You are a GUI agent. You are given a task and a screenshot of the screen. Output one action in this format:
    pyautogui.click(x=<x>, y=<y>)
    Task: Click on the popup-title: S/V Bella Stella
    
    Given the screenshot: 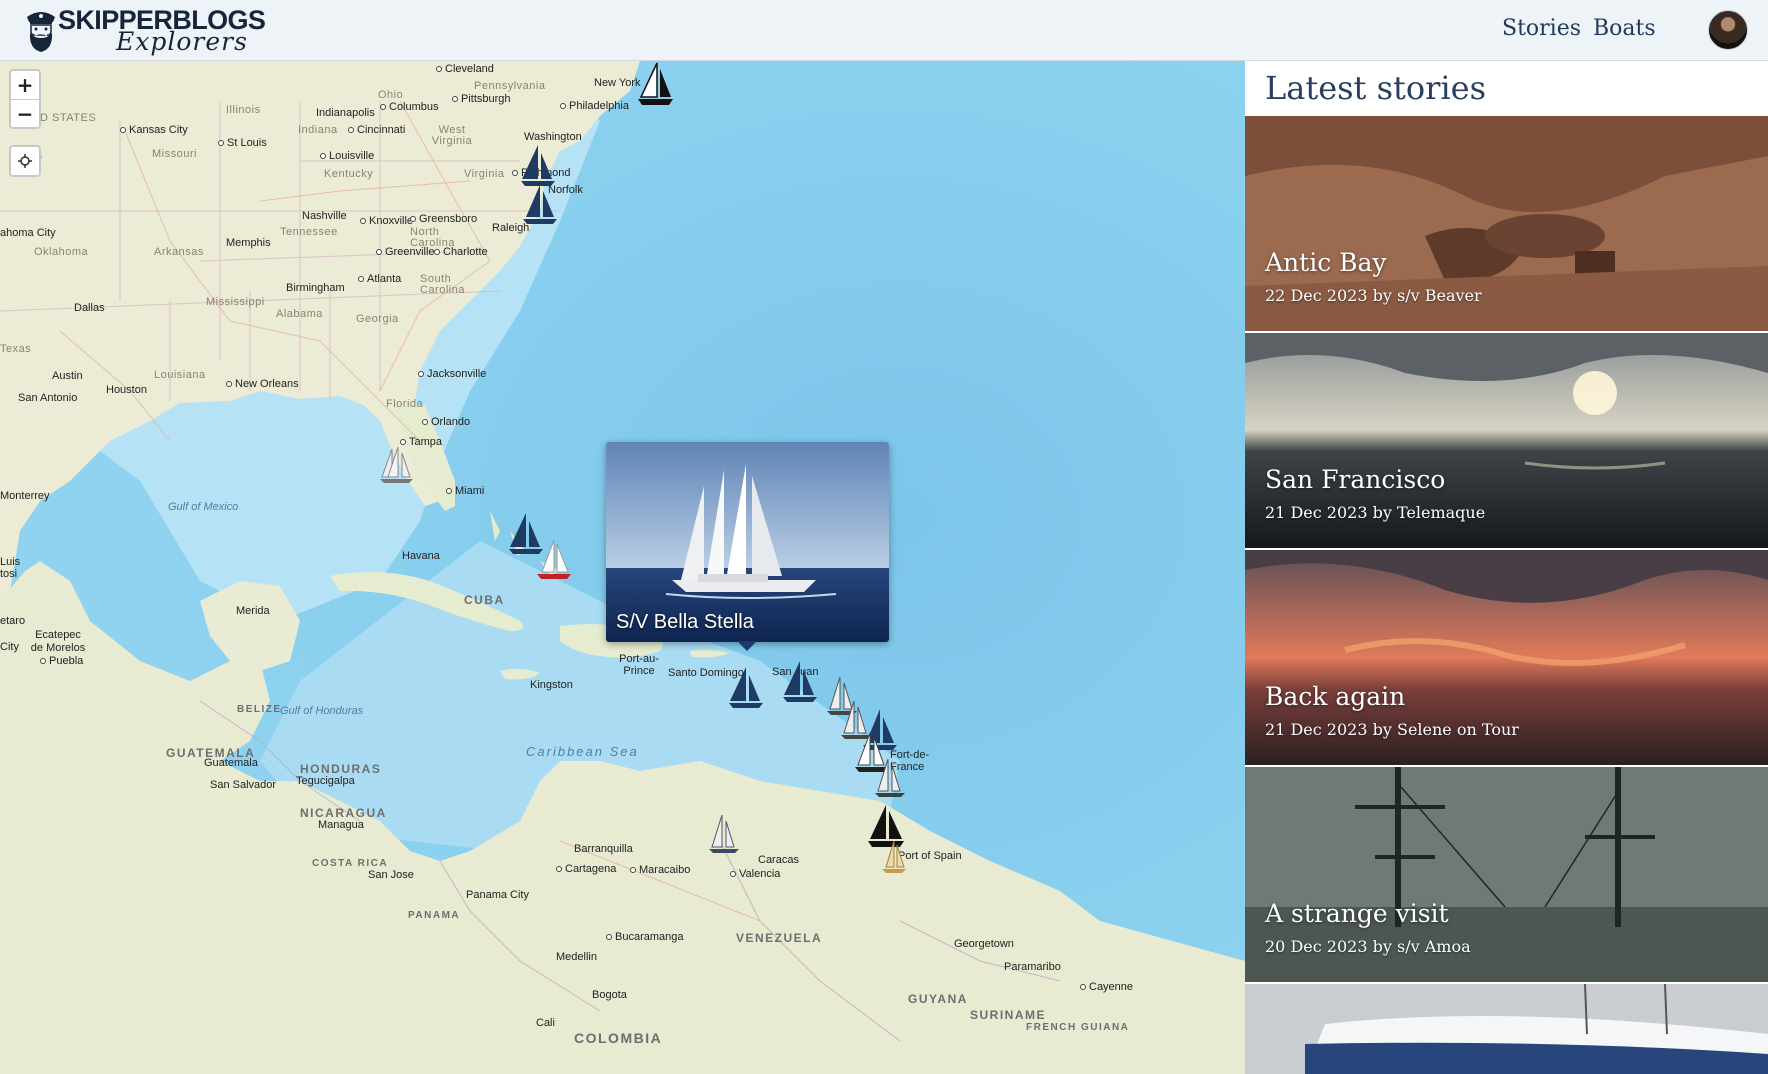 What is the action you would take?
    pyautogui.click(x=685, y=622)
    